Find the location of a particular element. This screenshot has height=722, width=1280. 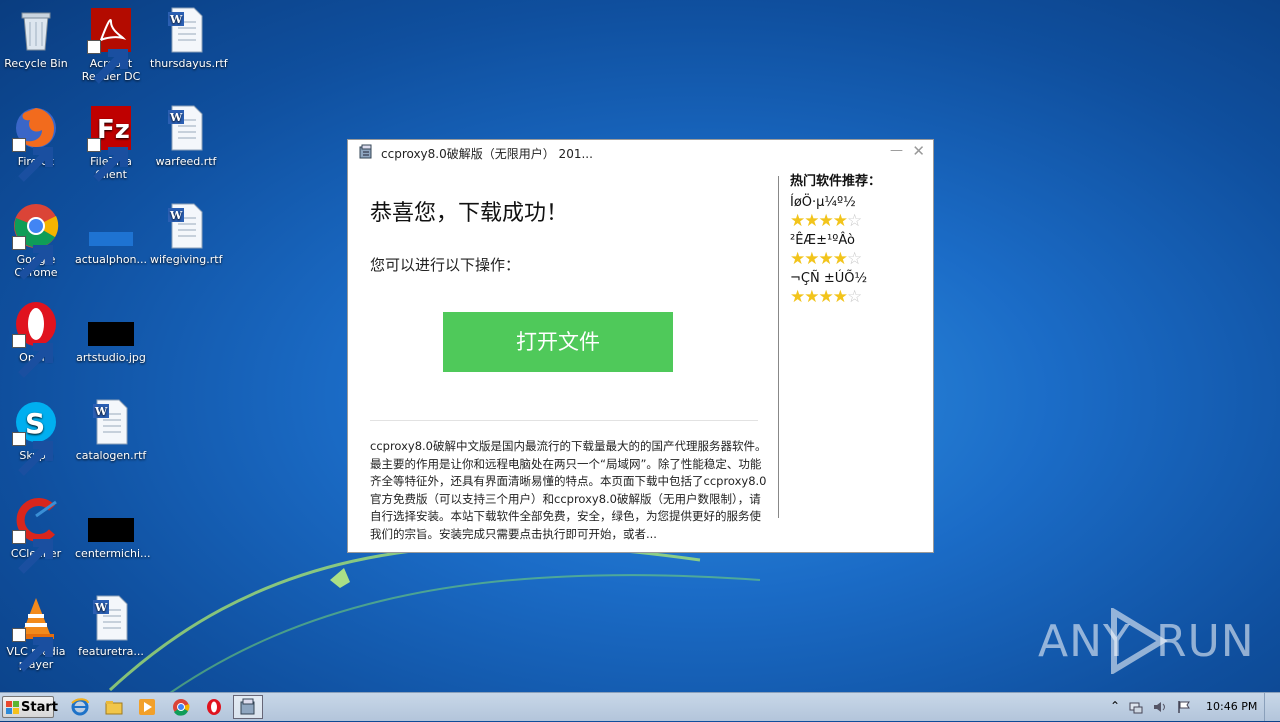

desktop-icon-recycle-bin: Recycle Bin is located at coordinates (36, 38).